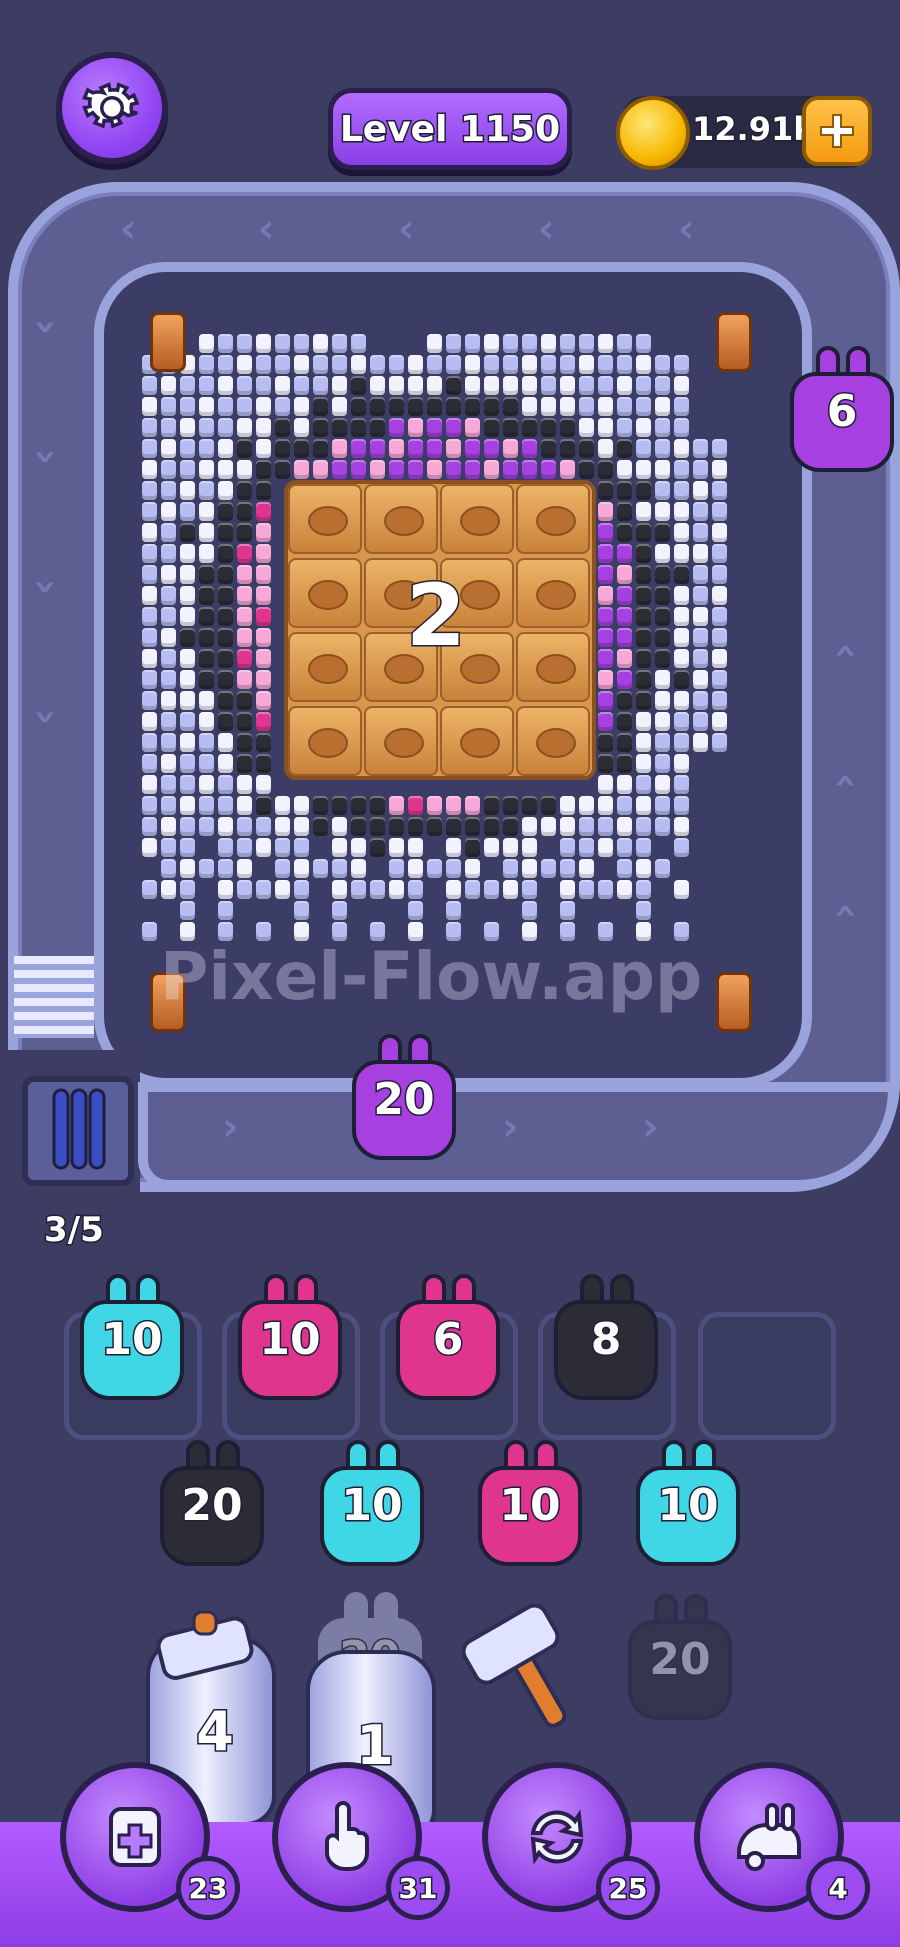  Describe the element at coordinates (838, 1888) in the screenshot. I see `booster-count: 4` at that location.